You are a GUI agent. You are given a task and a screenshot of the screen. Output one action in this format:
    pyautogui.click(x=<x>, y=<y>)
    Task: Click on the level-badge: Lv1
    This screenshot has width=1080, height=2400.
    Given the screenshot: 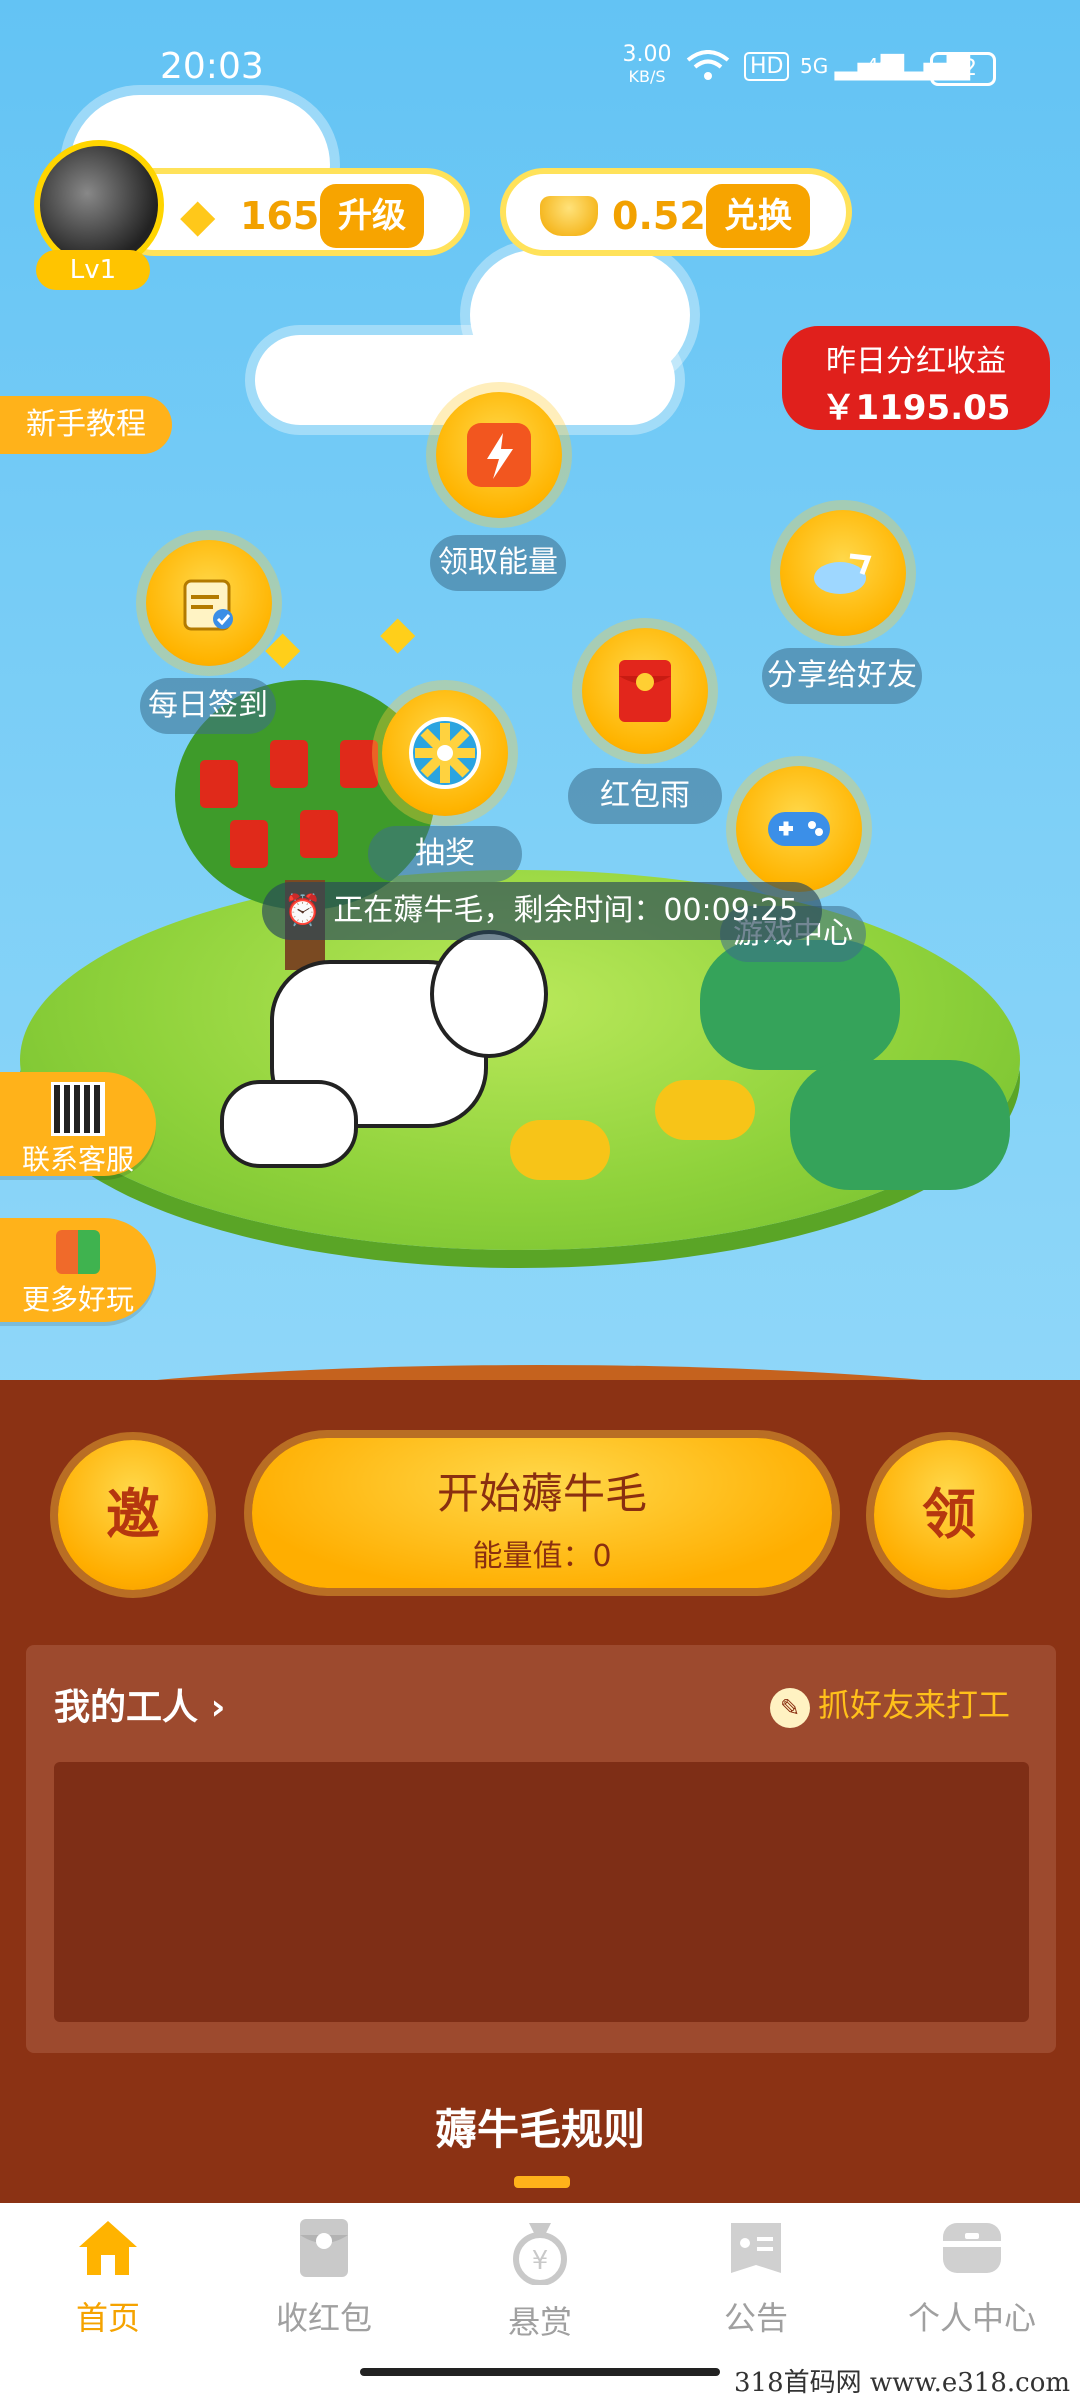 What is the action you would take?
    pyautogui.click(x=93, y=270)
    